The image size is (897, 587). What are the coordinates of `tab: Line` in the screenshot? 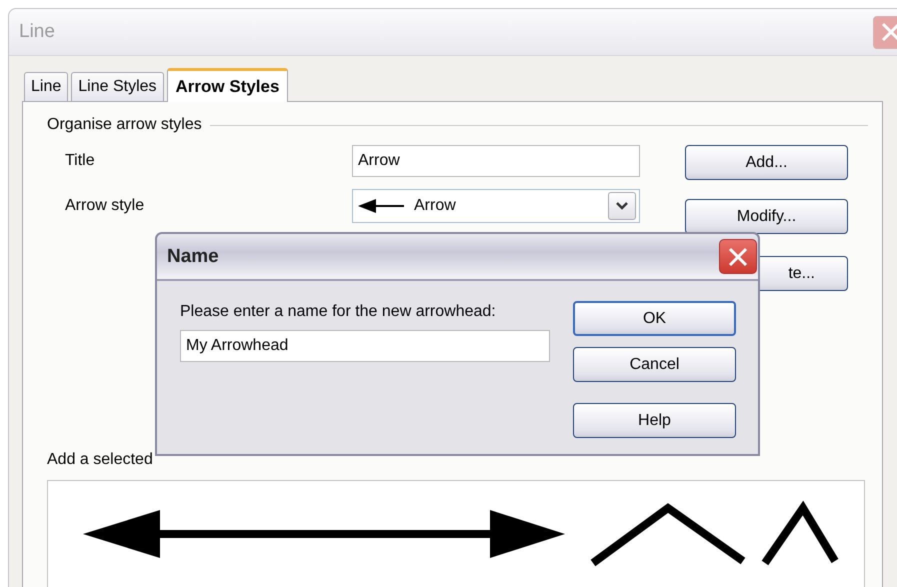 It's located at (46, 86).